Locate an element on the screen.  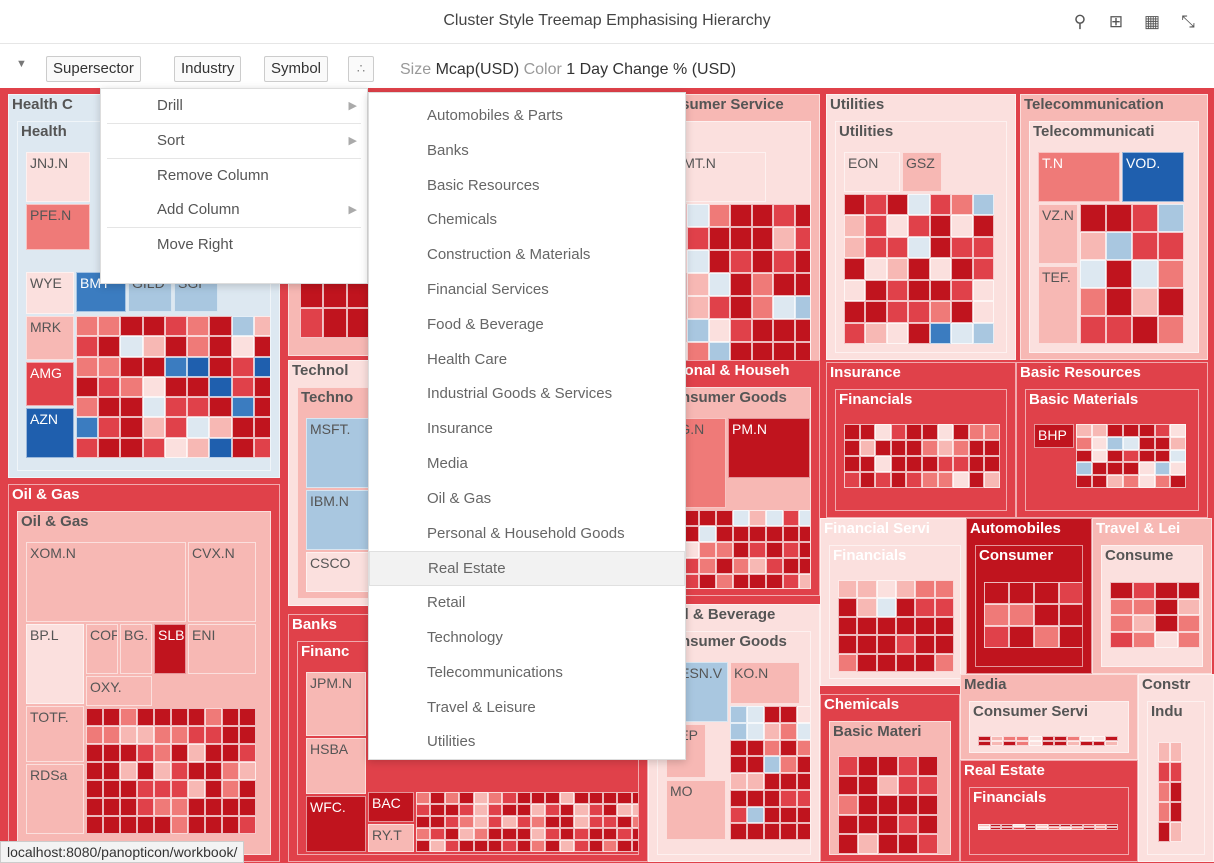
submenu-item: Technology is located at coordinates (527, 638).